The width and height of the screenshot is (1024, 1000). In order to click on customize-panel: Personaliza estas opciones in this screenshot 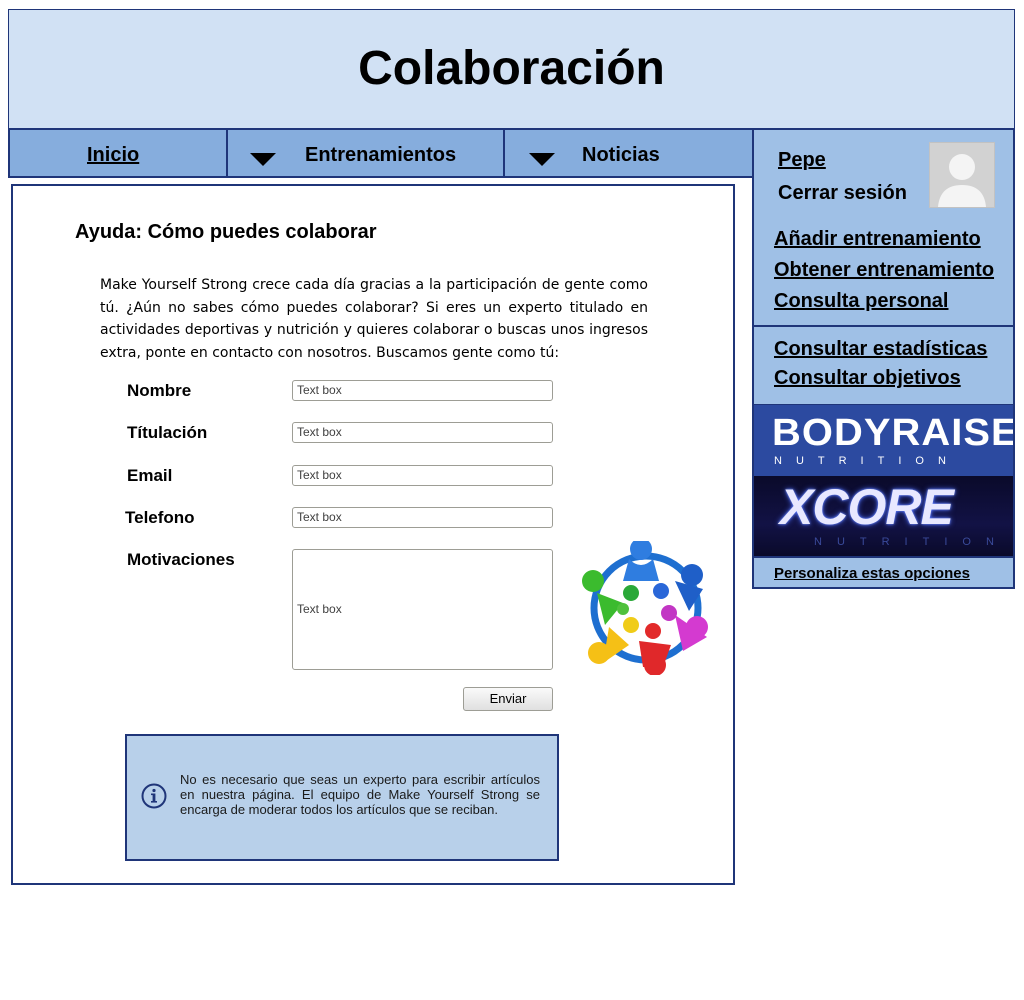, I will do `click(883, 572)`.